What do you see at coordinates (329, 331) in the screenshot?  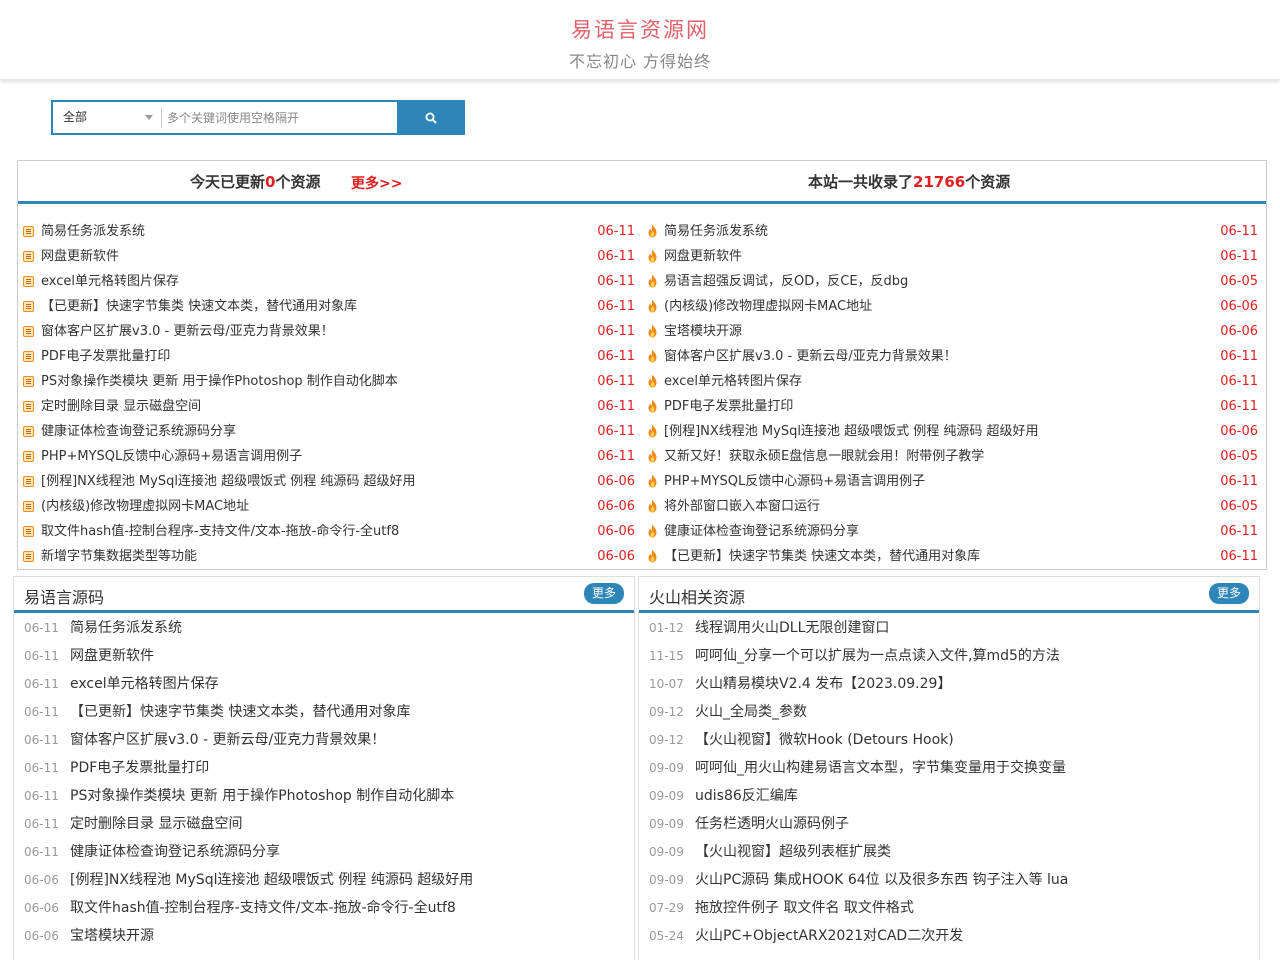 I see `list-item: 窗体客户区扩展v3.0 - 更新云母/亚克力背景效果！ 06-11` at bounding box center [329, 331].